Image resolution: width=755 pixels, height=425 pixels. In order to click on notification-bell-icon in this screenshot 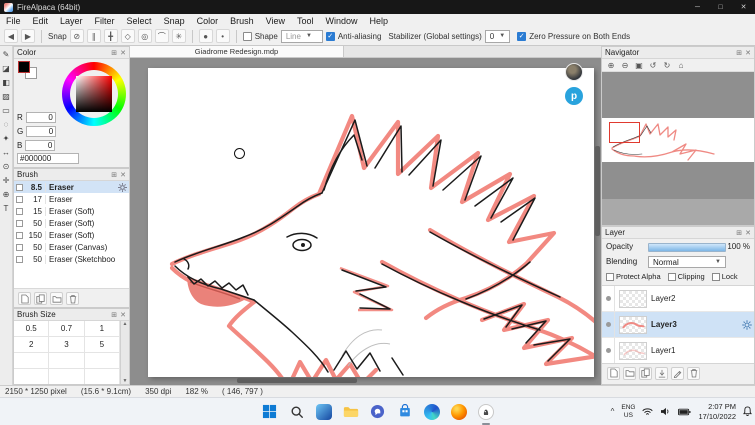, I will do `click(747, 412)`.